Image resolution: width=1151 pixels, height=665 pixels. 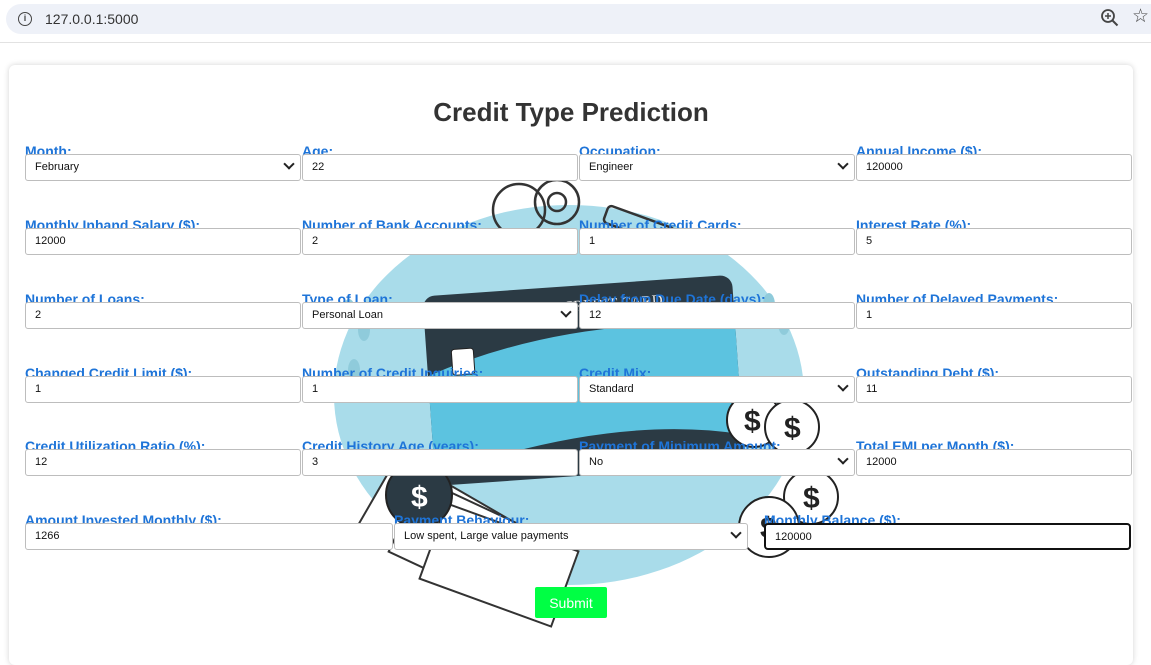 I want to click on art-coin-symbol-3: $, so click(x=811, y=498).